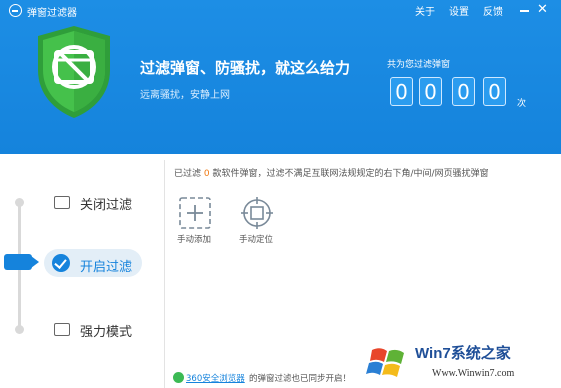  Describe the element at coordinates (185, 95) in the screenshot. I see `subline: 远离骚扰，安静上网` at that location.